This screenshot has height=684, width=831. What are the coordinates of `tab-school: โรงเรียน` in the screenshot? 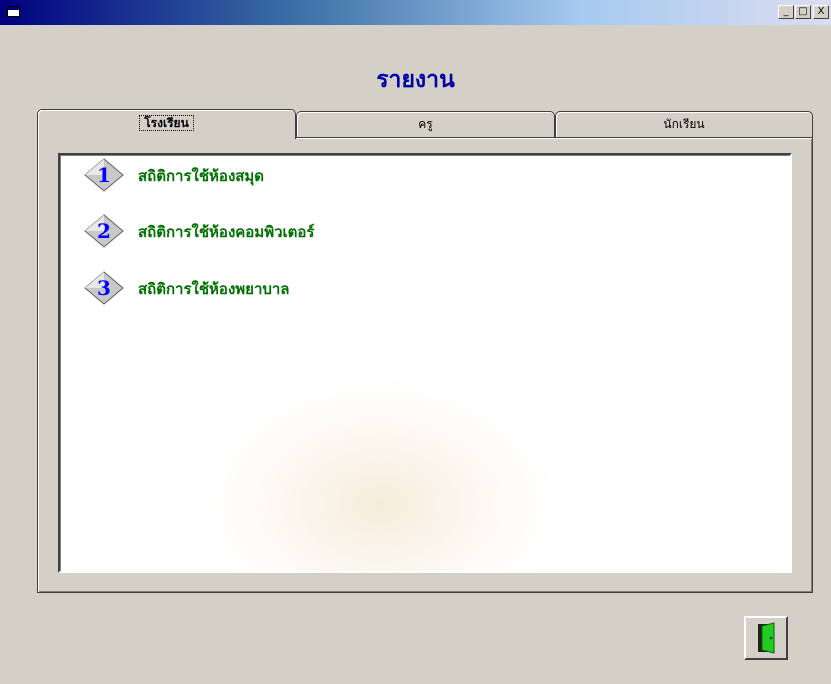 It's located at (166, 124).